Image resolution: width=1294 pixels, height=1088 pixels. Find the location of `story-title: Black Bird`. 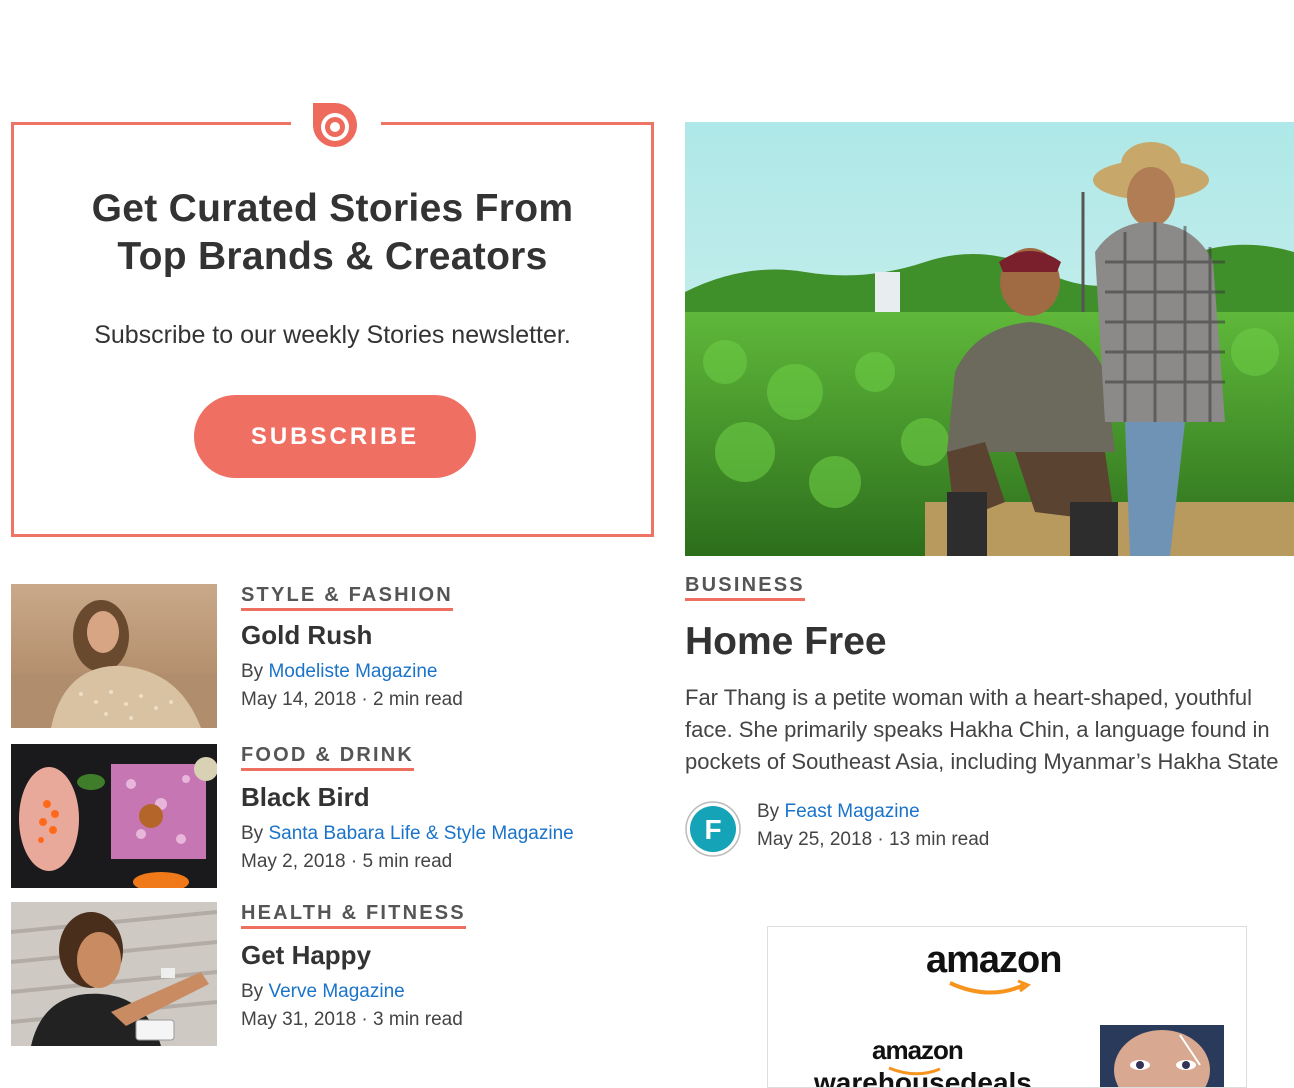

story-title: Black Bird is located at coordinates (446, 797).